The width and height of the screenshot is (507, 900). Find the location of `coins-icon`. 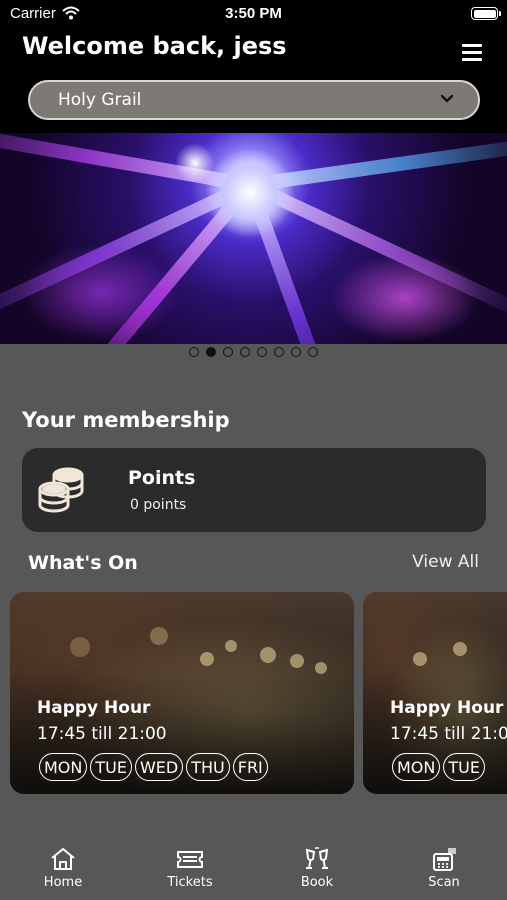

coins-icon is located at coordinates (61, 490).